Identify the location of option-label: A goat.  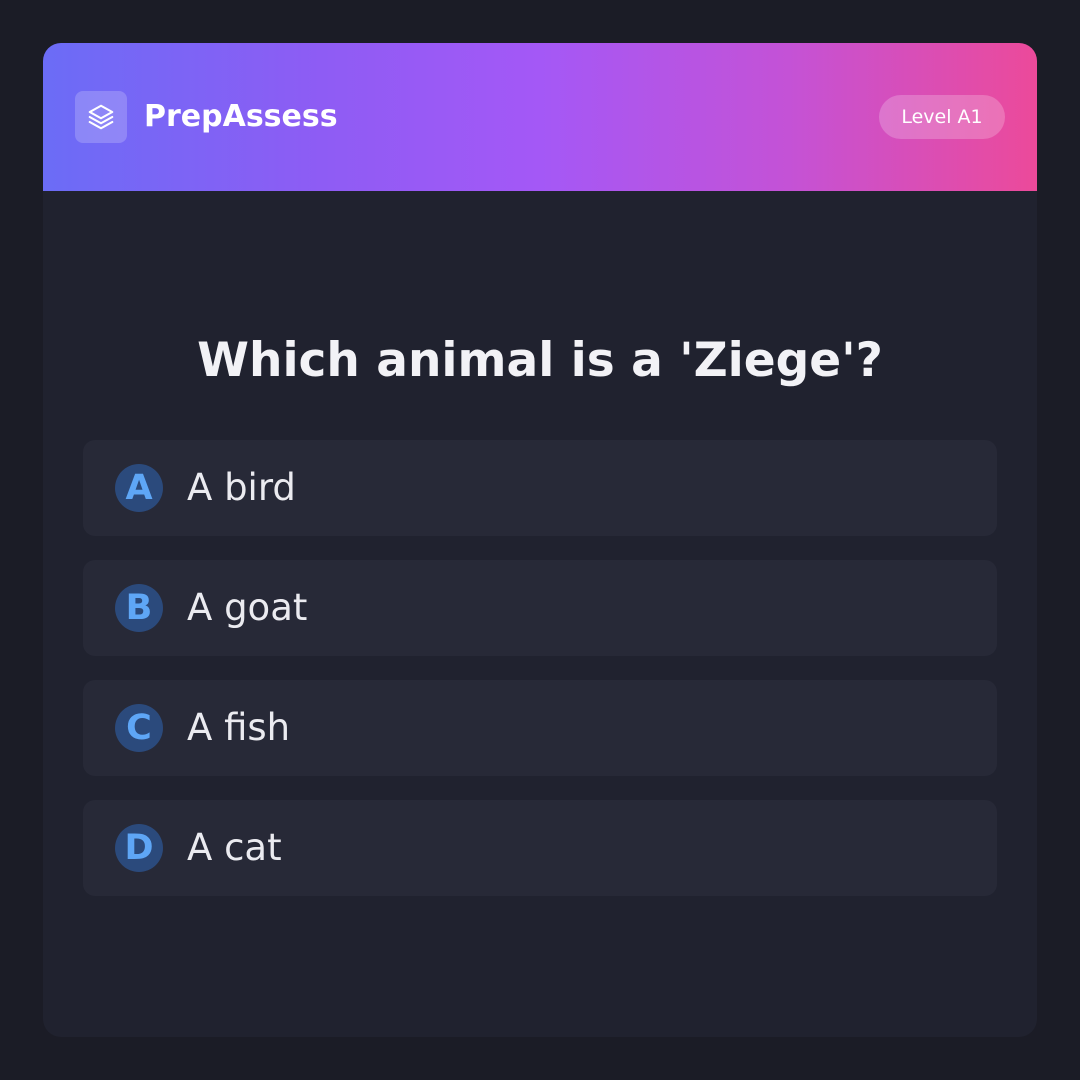
(247, 607).